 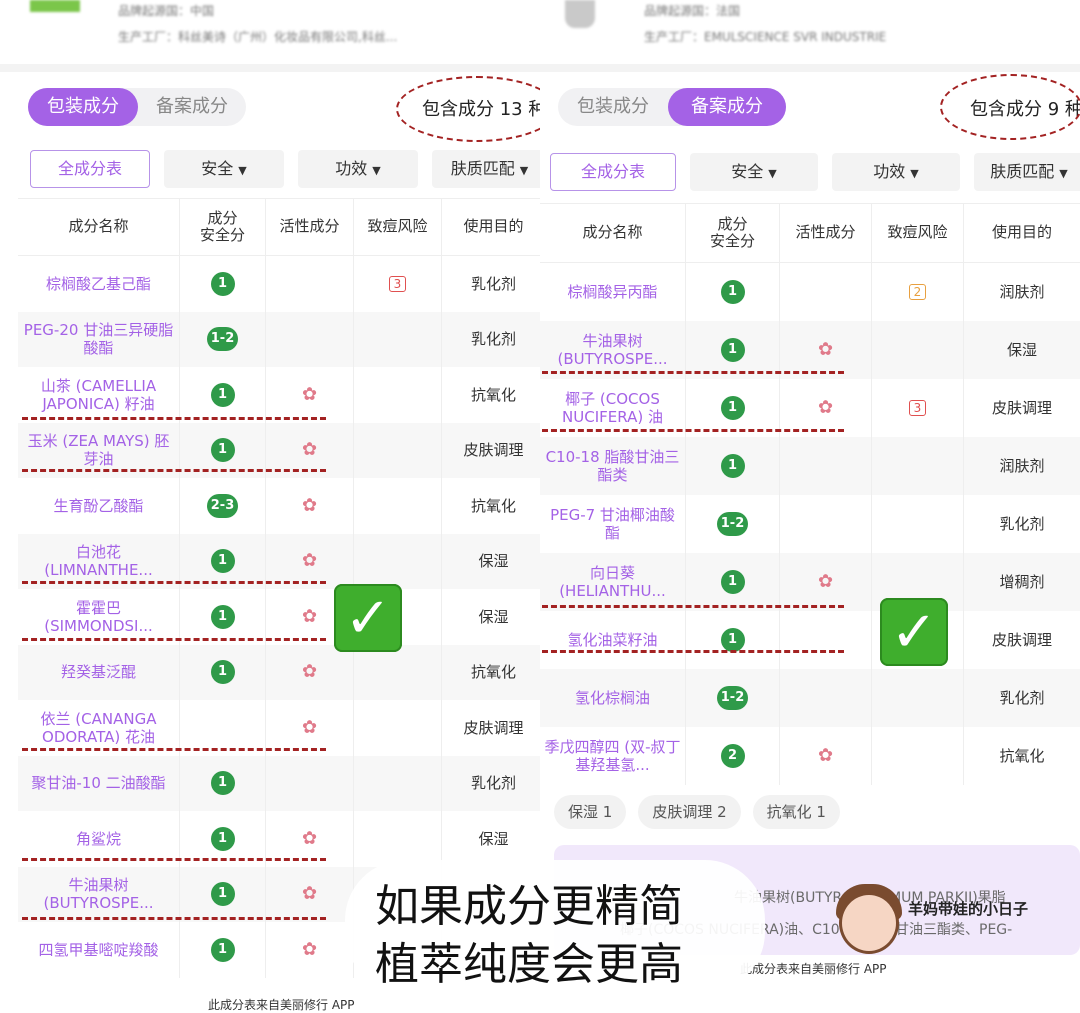 I want to click on ingredient-name: 生育酚乙酸酯, so click(x=99, y=506).